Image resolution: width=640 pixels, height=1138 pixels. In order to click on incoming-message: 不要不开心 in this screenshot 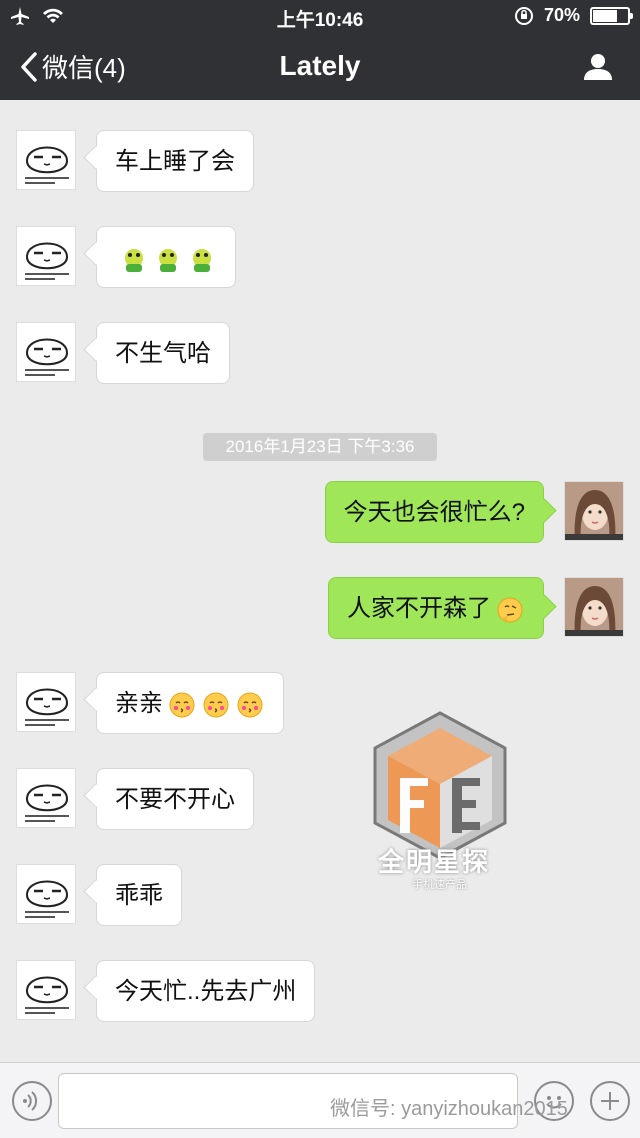, I will do `click(135, 799)`.